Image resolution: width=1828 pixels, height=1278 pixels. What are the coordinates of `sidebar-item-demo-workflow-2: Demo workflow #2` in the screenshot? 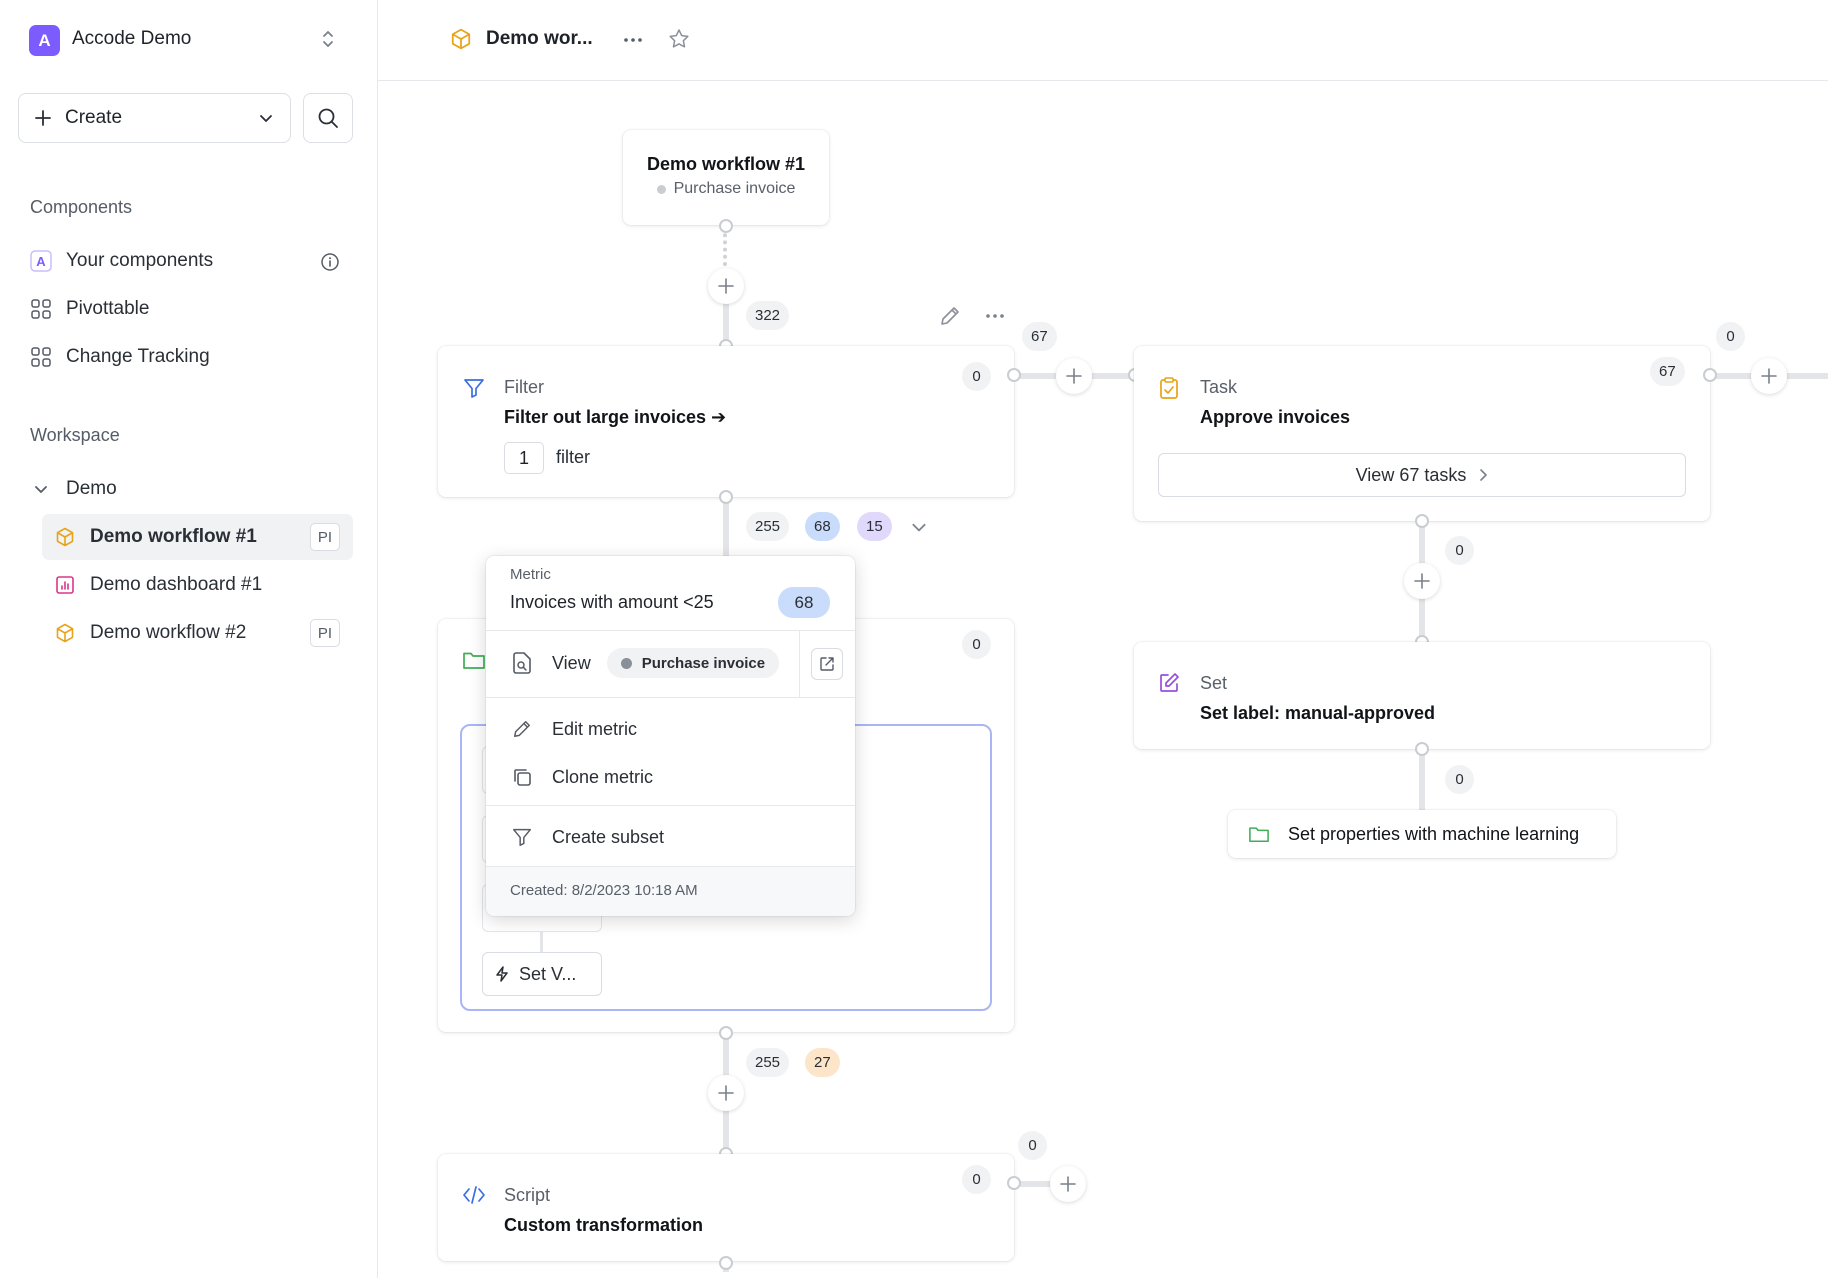 It's located at (150, 633).